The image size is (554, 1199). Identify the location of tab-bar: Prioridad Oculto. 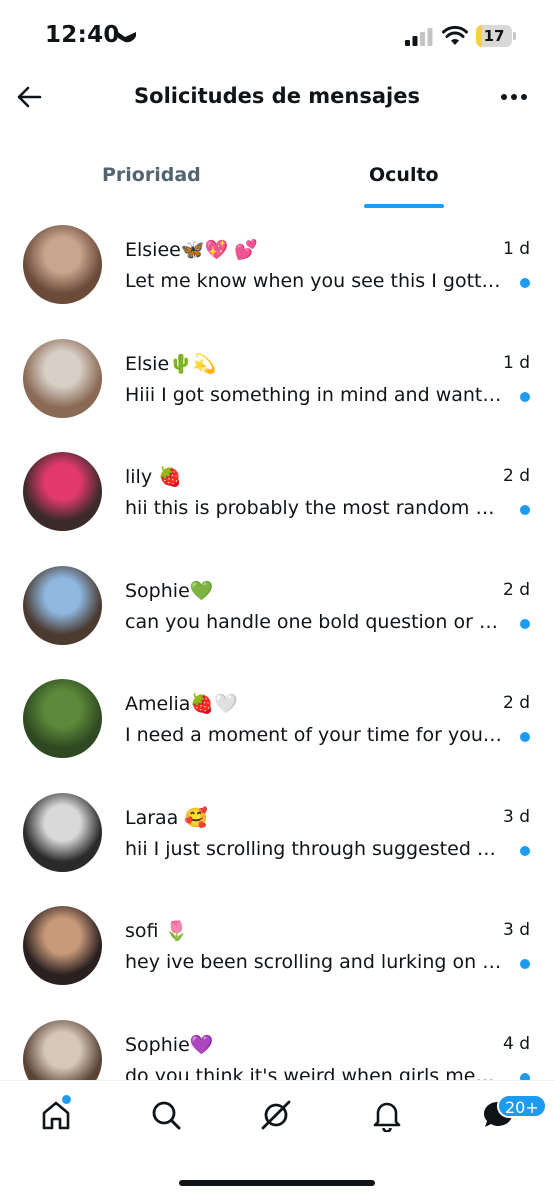
(277, 180).